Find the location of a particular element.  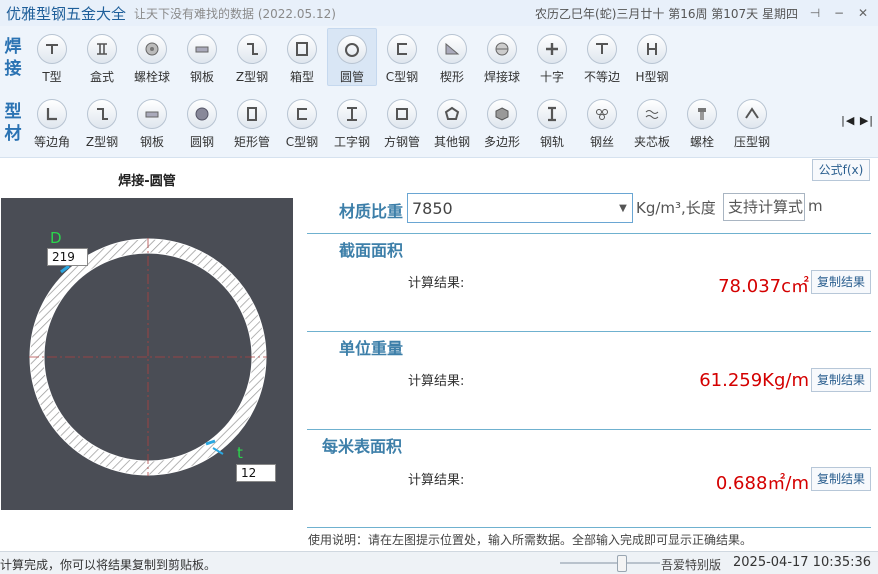

tool-row1-5: 箱型 is located at coordinates (302, 57).